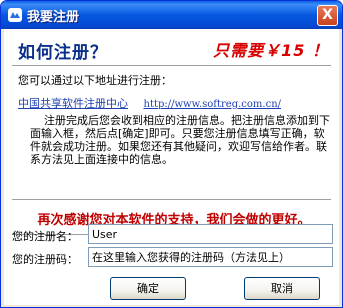 This screenshot has width=343, height=308. I want to click on instruction-text: 您可以通过以下地址进行注册：, so click(95, 80).